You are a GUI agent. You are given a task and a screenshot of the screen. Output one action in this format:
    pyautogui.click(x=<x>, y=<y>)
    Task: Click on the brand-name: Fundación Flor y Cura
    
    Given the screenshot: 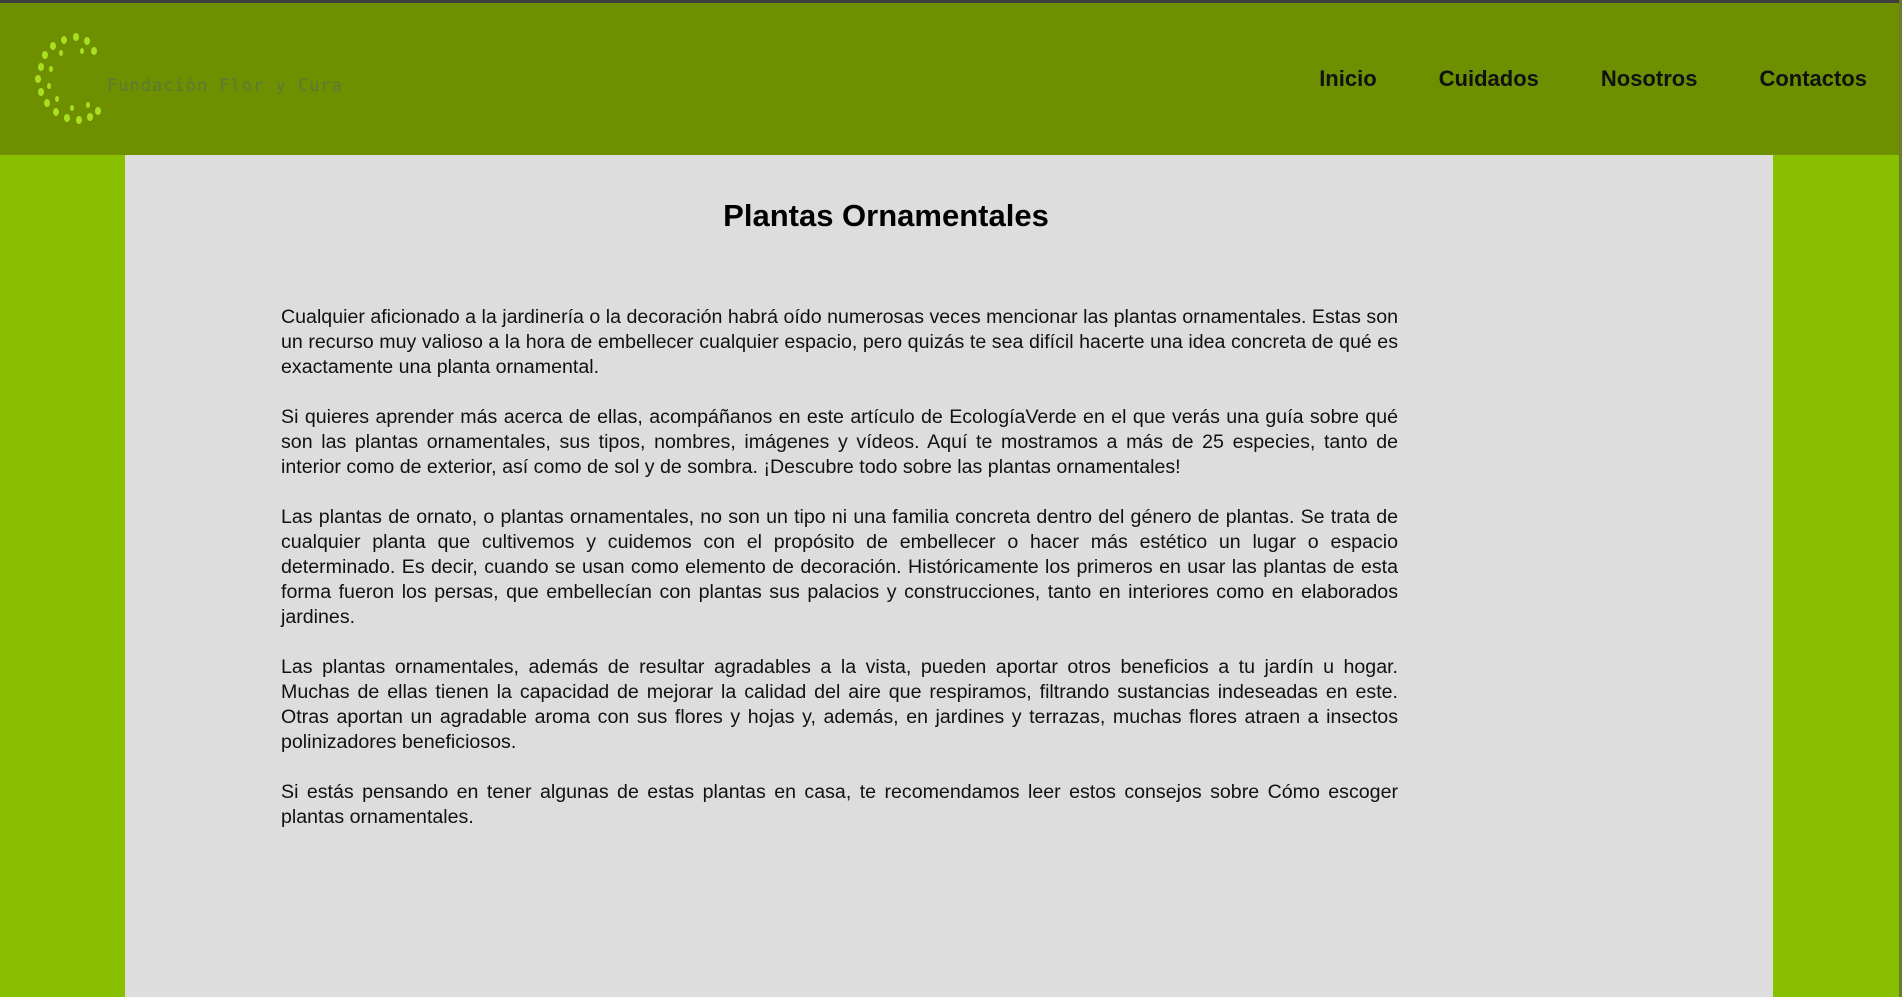 What is the action you would take?
    pyautogui.click(x=225, y=86)
    